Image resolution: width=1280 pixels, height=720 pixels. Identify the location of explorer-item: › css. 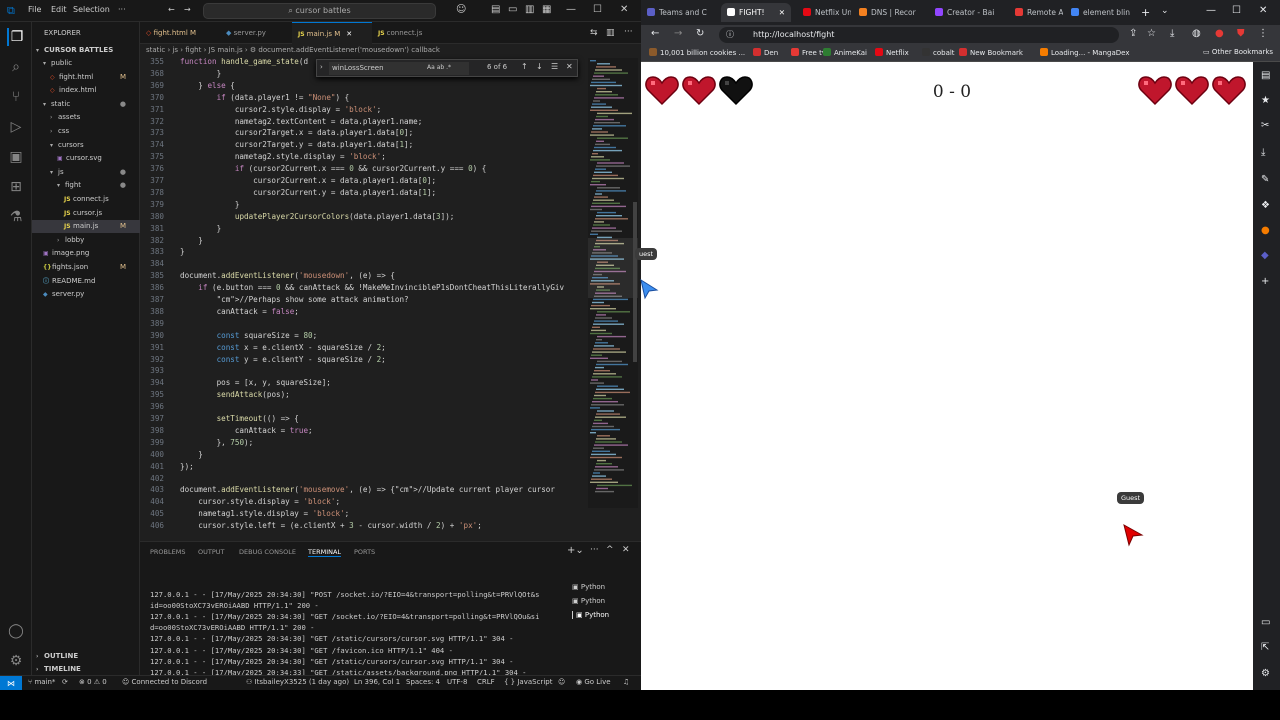
(86, 131).